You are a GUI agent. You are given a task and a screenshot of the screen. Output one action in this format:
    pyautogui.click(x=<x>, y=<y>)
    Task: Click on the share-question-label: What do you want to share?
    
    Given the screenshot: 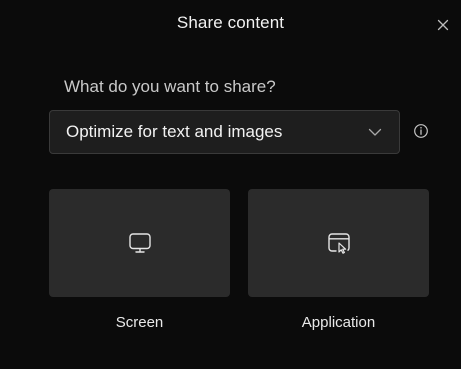 What is the action you would take?
    pyautogui.click(x=170, y=86)
    